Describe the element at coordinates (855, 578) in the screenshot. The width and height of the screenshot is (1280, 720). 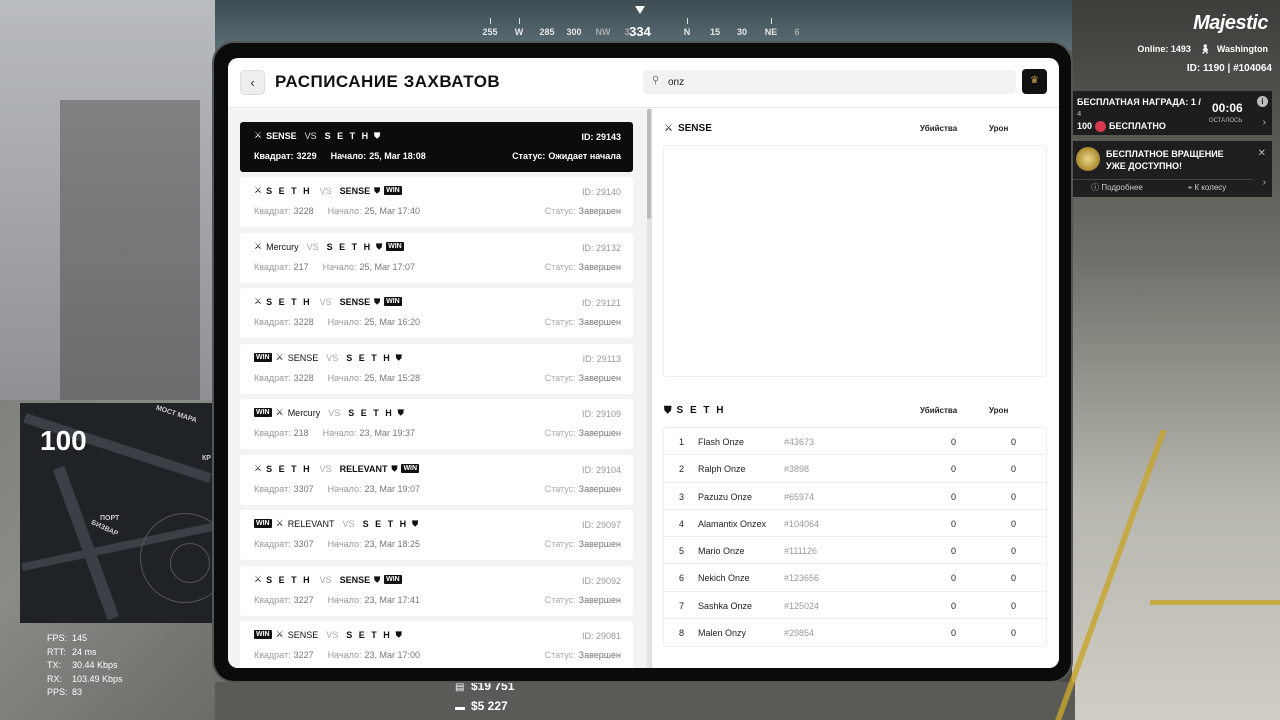
I see `player-row: 6 Nekich Onze #123656 0 0` at that location.